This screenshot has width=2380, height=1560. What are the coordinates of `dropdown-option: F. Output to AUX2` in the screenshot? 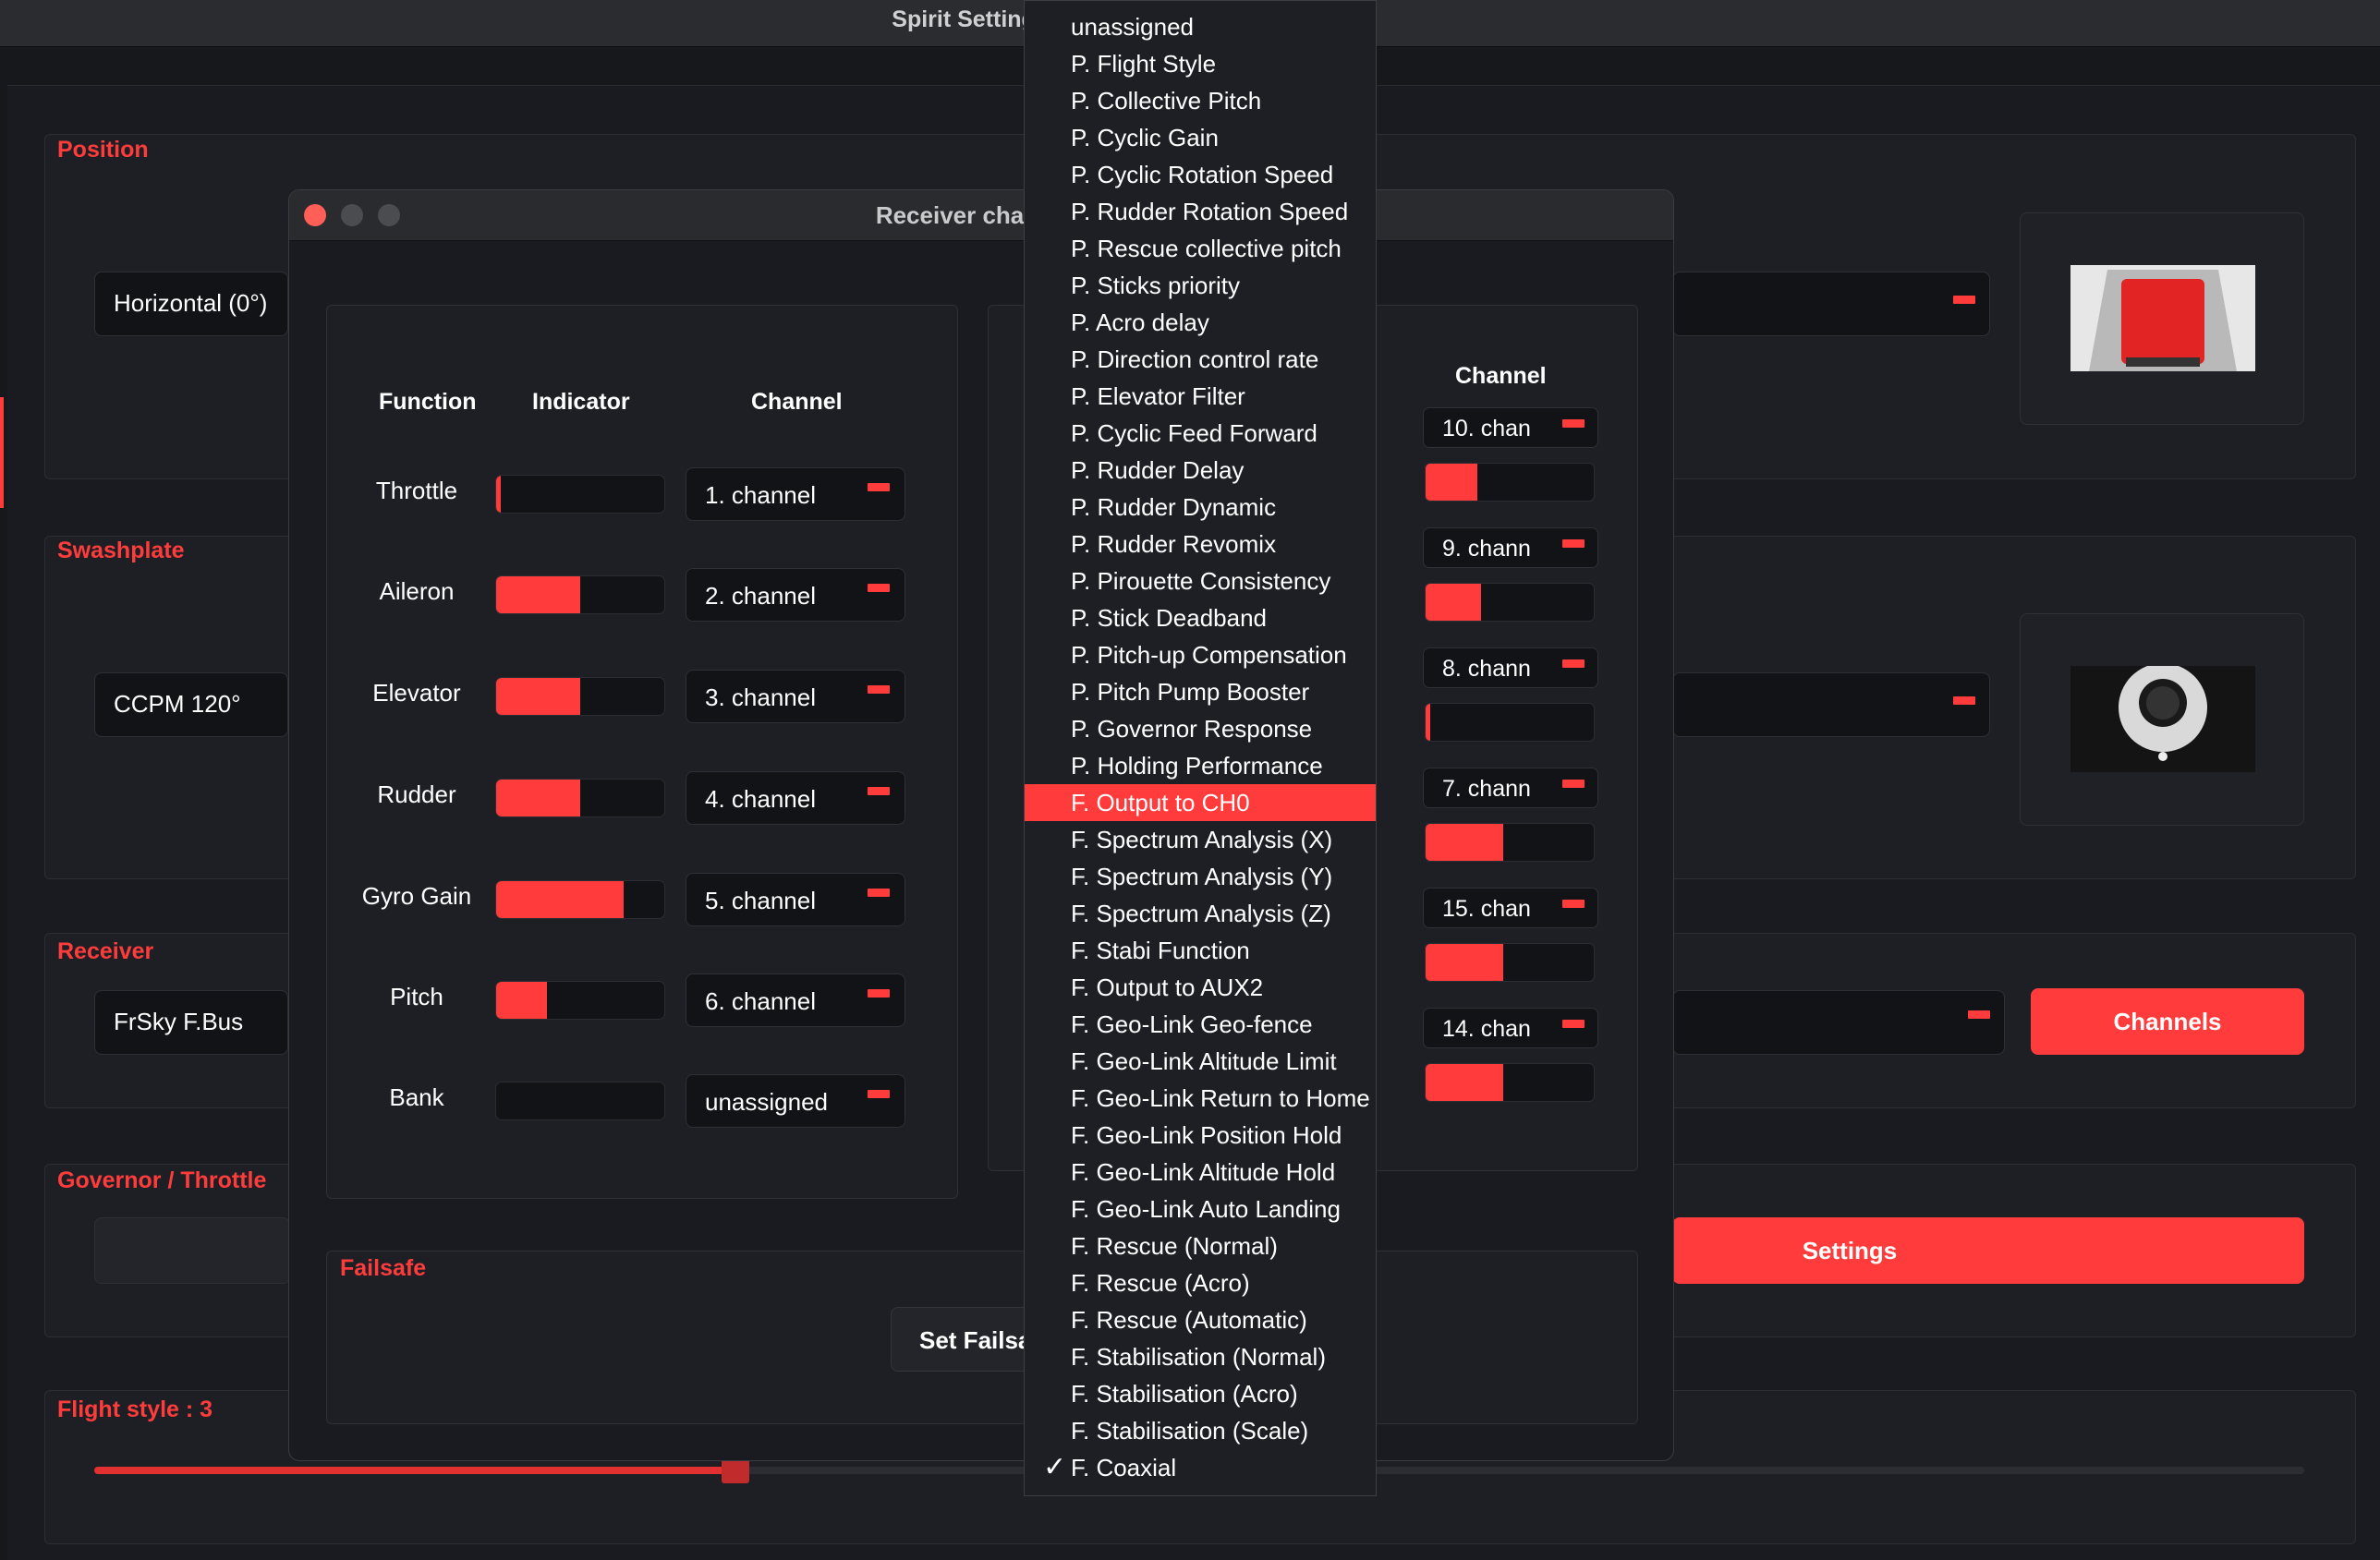 It's located at (1200, 987).